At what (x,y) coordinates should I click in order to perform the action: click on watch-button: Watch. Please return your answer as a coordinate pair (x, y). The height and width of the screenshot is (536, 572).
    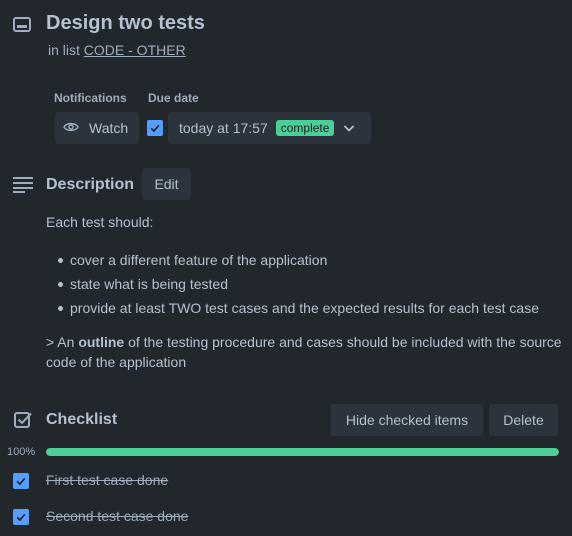
    Looking at the image, I should click on (97, 128).